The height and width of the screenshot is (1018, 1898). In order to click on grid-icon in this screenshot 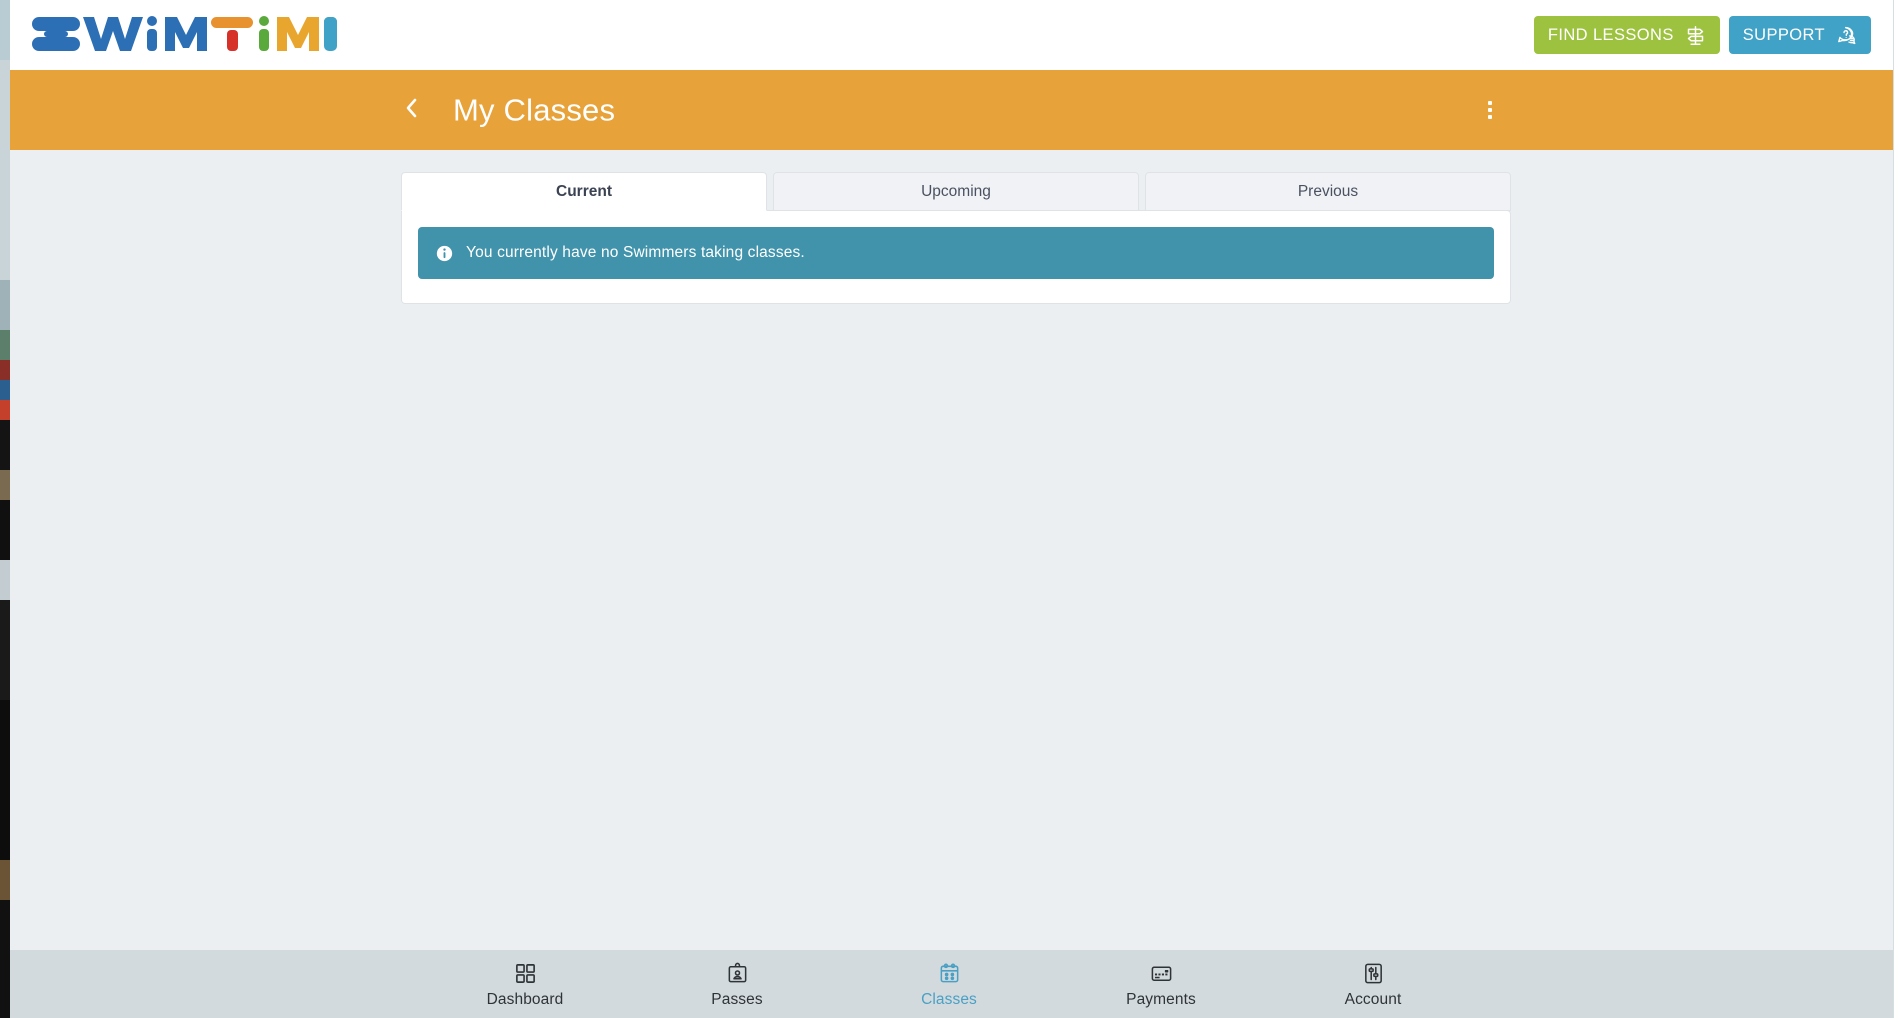, I will do `click(525, 974)`.